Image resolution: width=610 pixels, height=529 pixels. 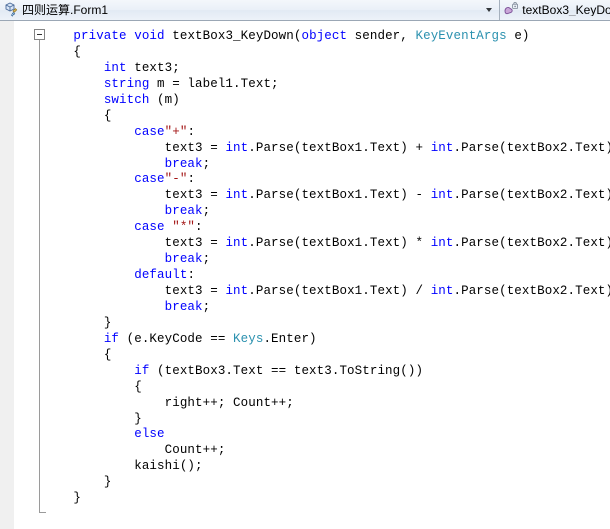 I want to click on code-token: private, so click(x=100, y=36).